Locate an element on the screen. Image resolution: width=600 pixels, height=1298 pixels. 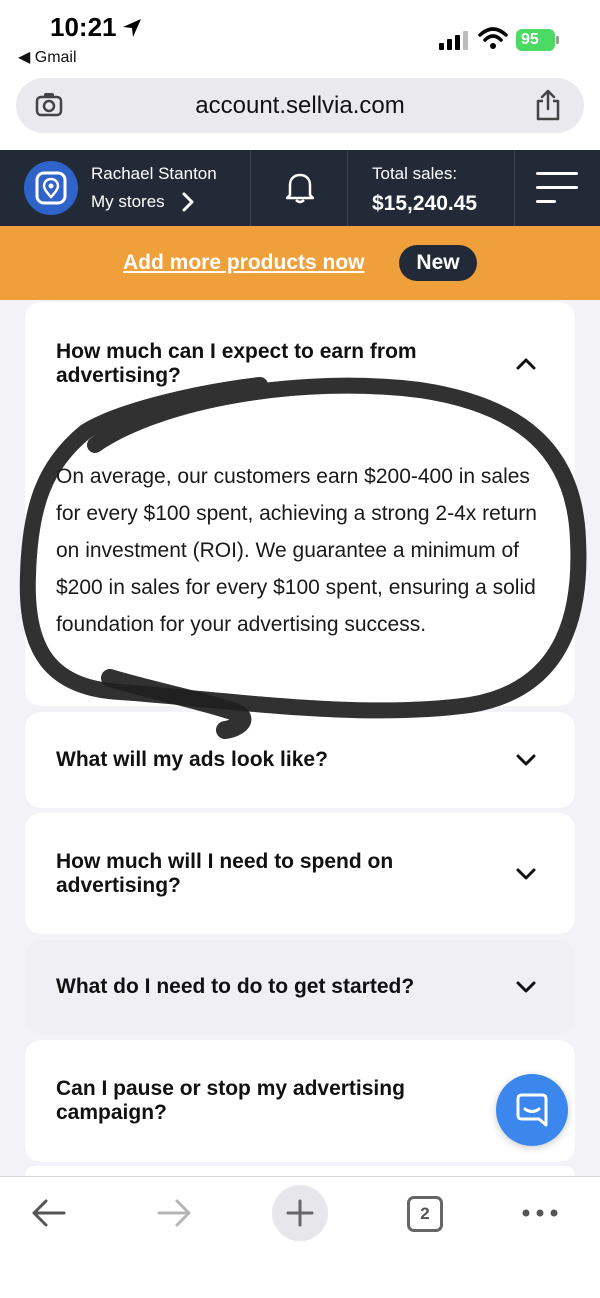
back-arrow-icon is located at coordinates (49, 1213).